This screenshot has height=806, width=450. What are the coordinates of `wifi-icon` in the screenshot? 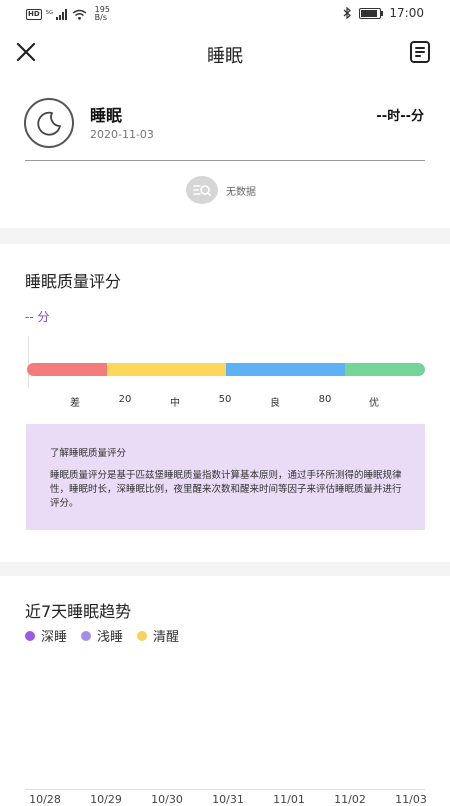 It's located at (79, 14).